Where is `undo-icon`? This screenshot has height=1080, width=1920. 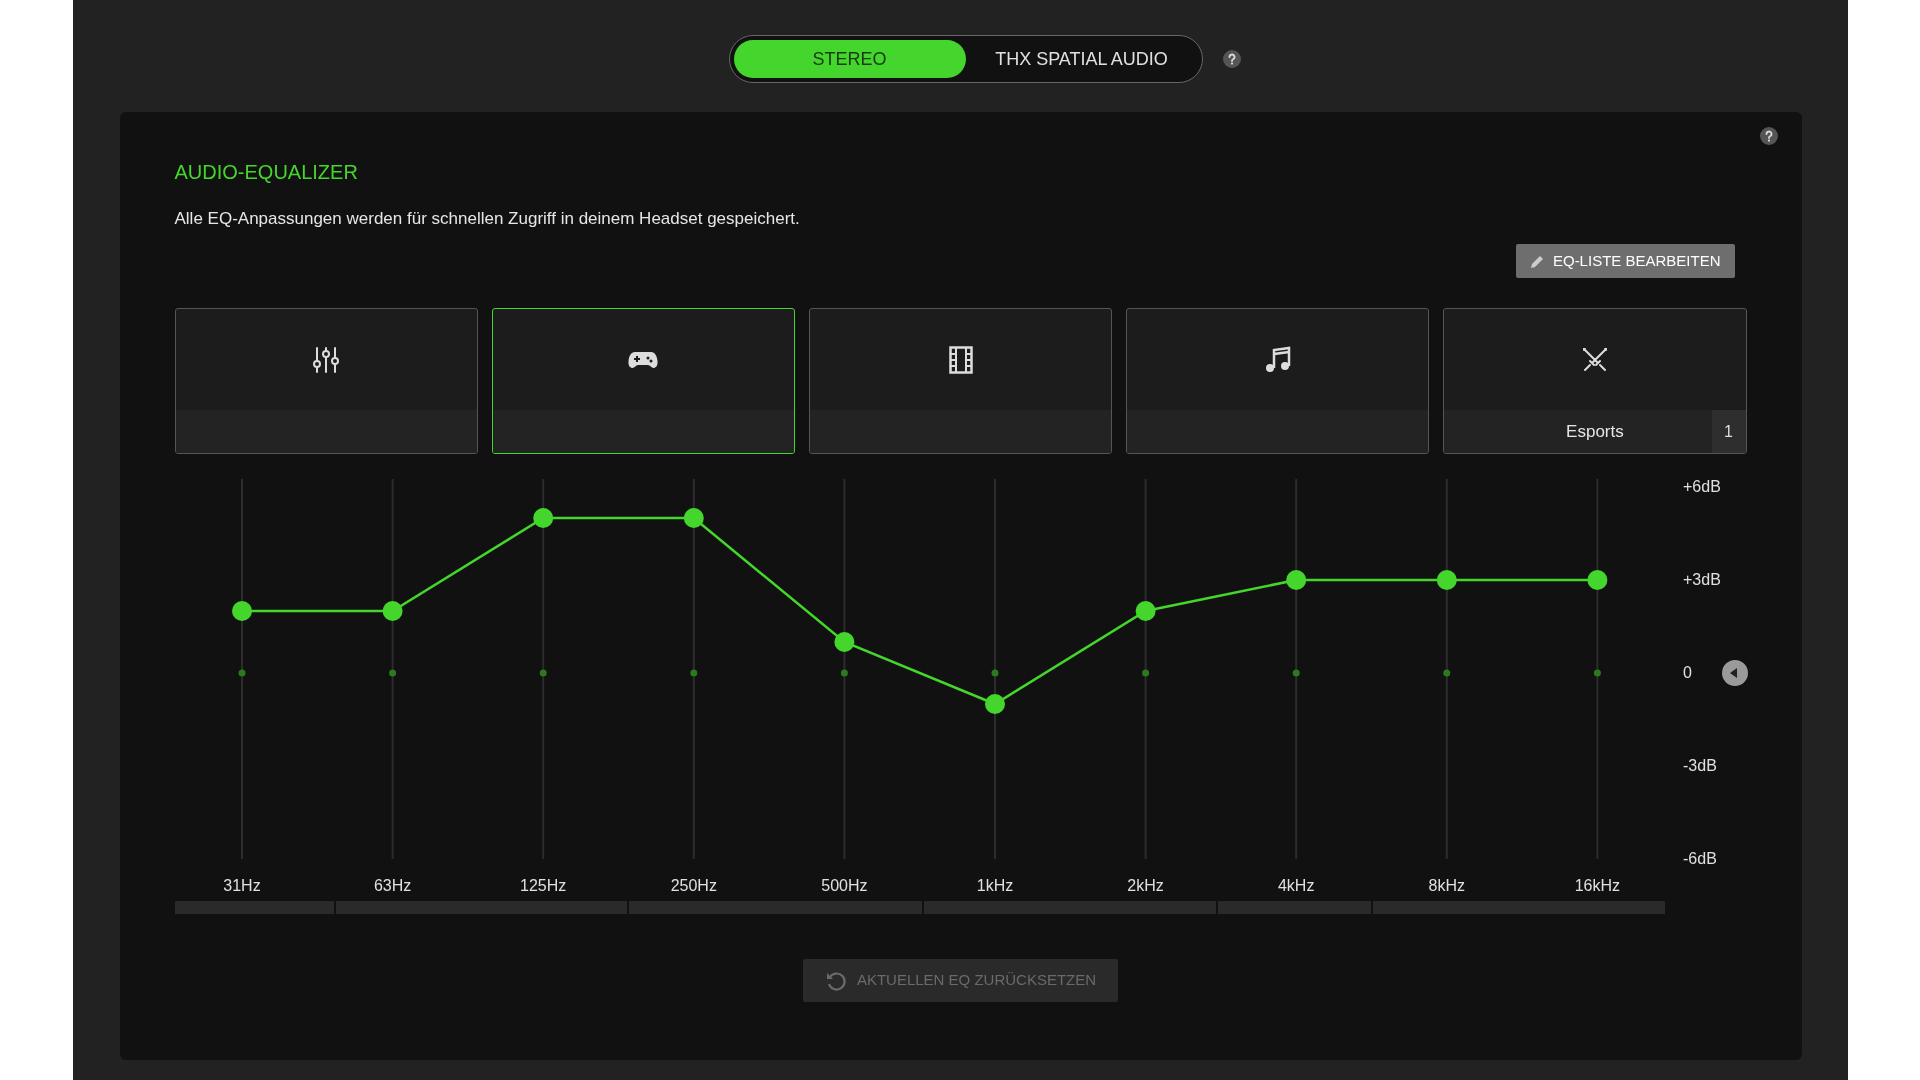
undo-icon is located at coordinates (835, 980).